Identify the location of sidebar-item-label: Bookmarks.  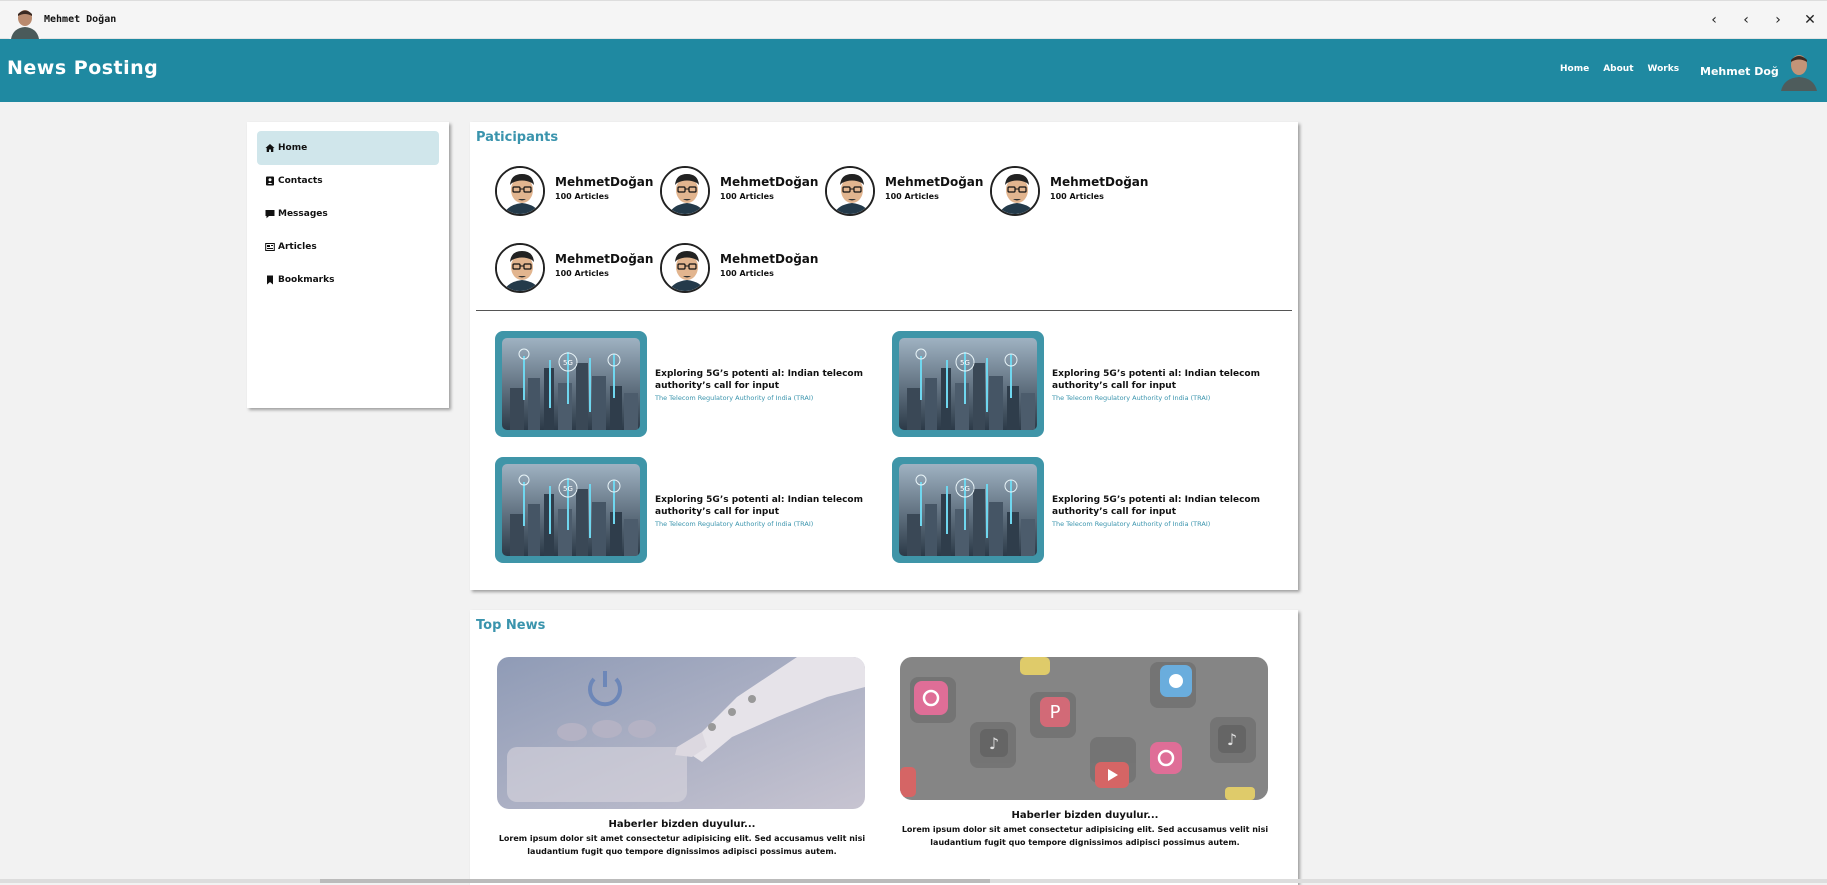
(306, 280).